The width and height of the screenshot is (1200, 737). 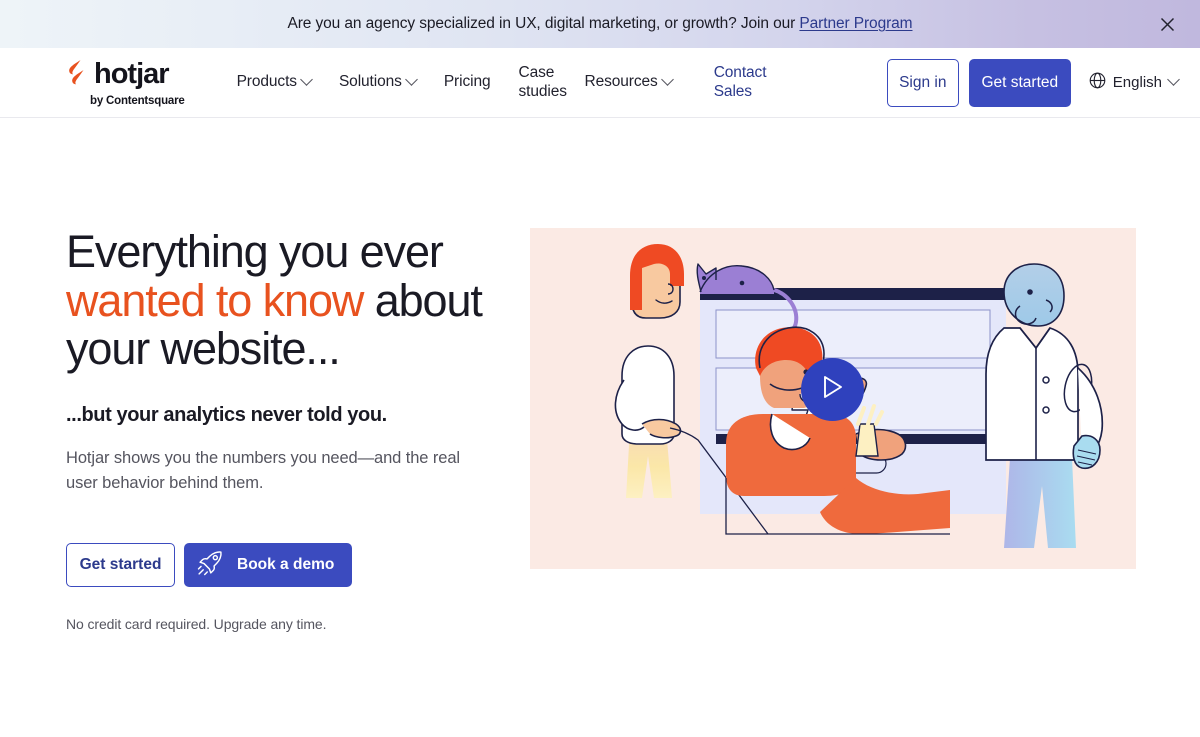 I want to click on language-label: English, so click(x=1137, y=82).